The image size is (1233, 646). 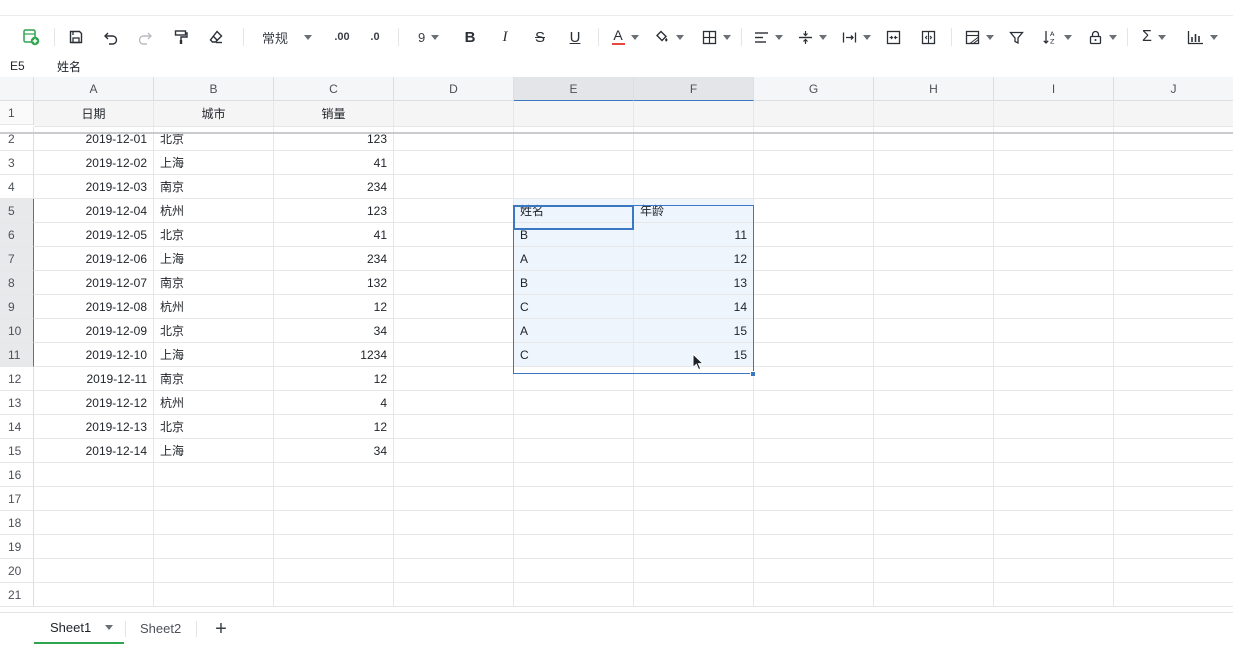 I want to click on cell-e10: A, so click(x=574, y=331).